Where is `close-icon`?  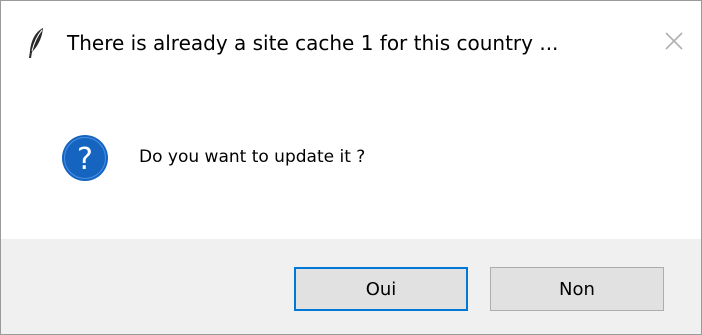 close-icon is located at coordinates (674, 43).